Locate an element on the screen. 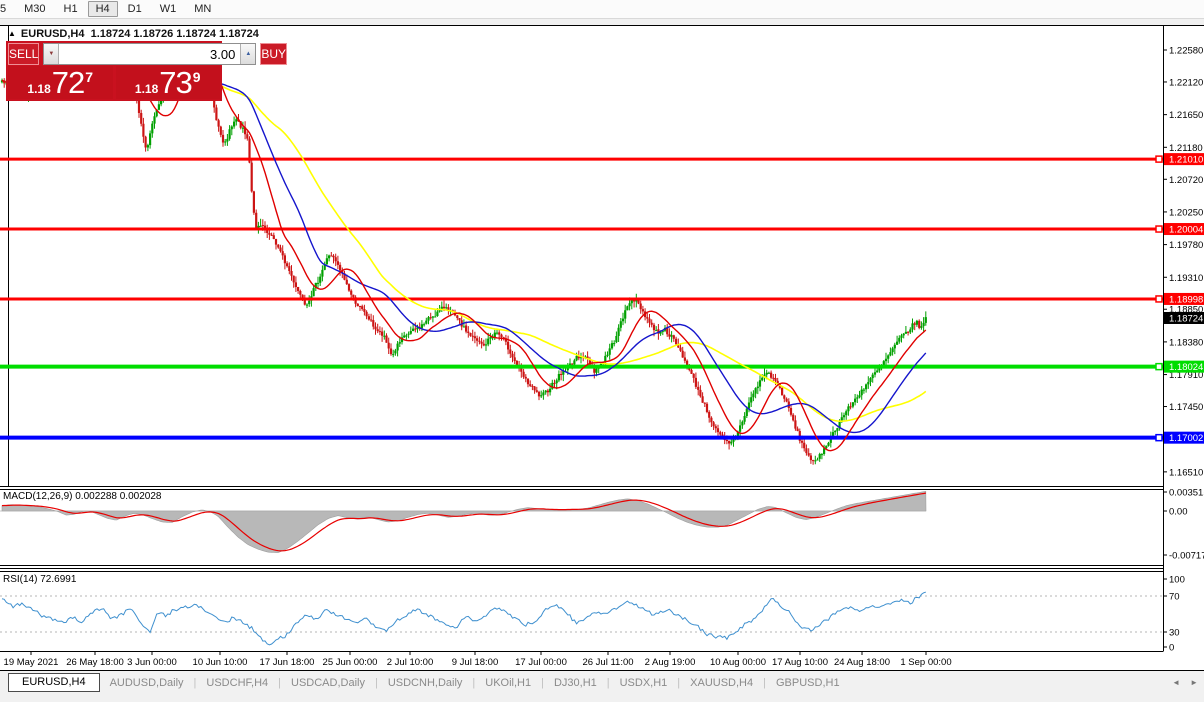  buy-price-prefix: 1.18 is located at coordinates (146, 89).